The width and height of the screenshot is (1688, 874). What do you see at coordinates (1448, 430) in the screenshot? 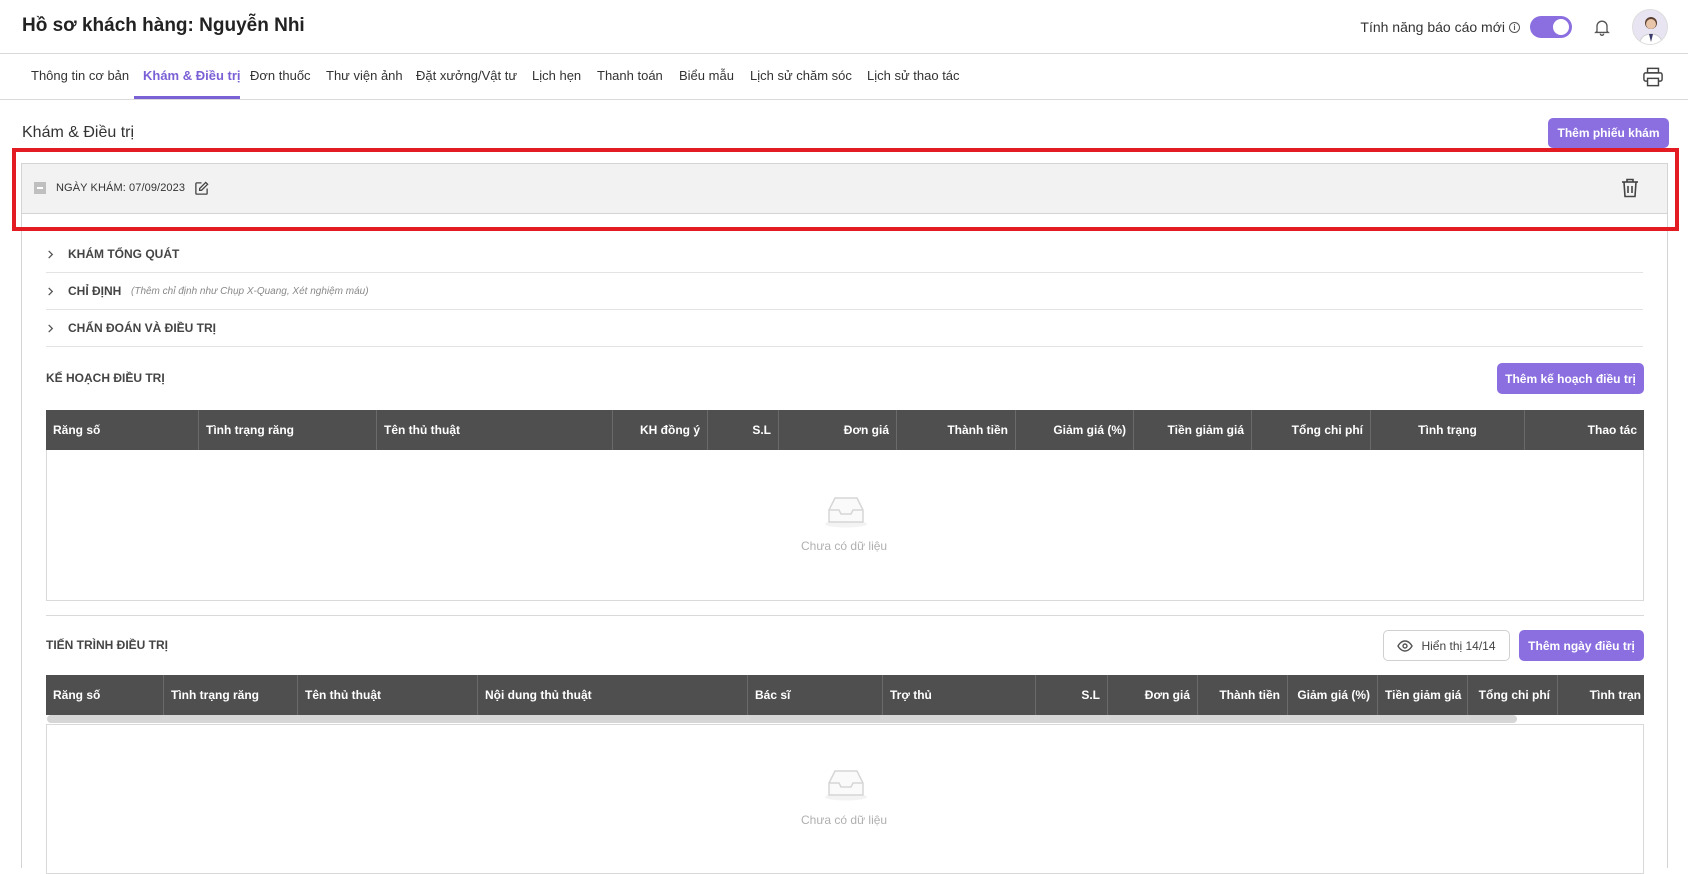
I see `column-header: Tình trạng` at bounding box center [1448, 430].